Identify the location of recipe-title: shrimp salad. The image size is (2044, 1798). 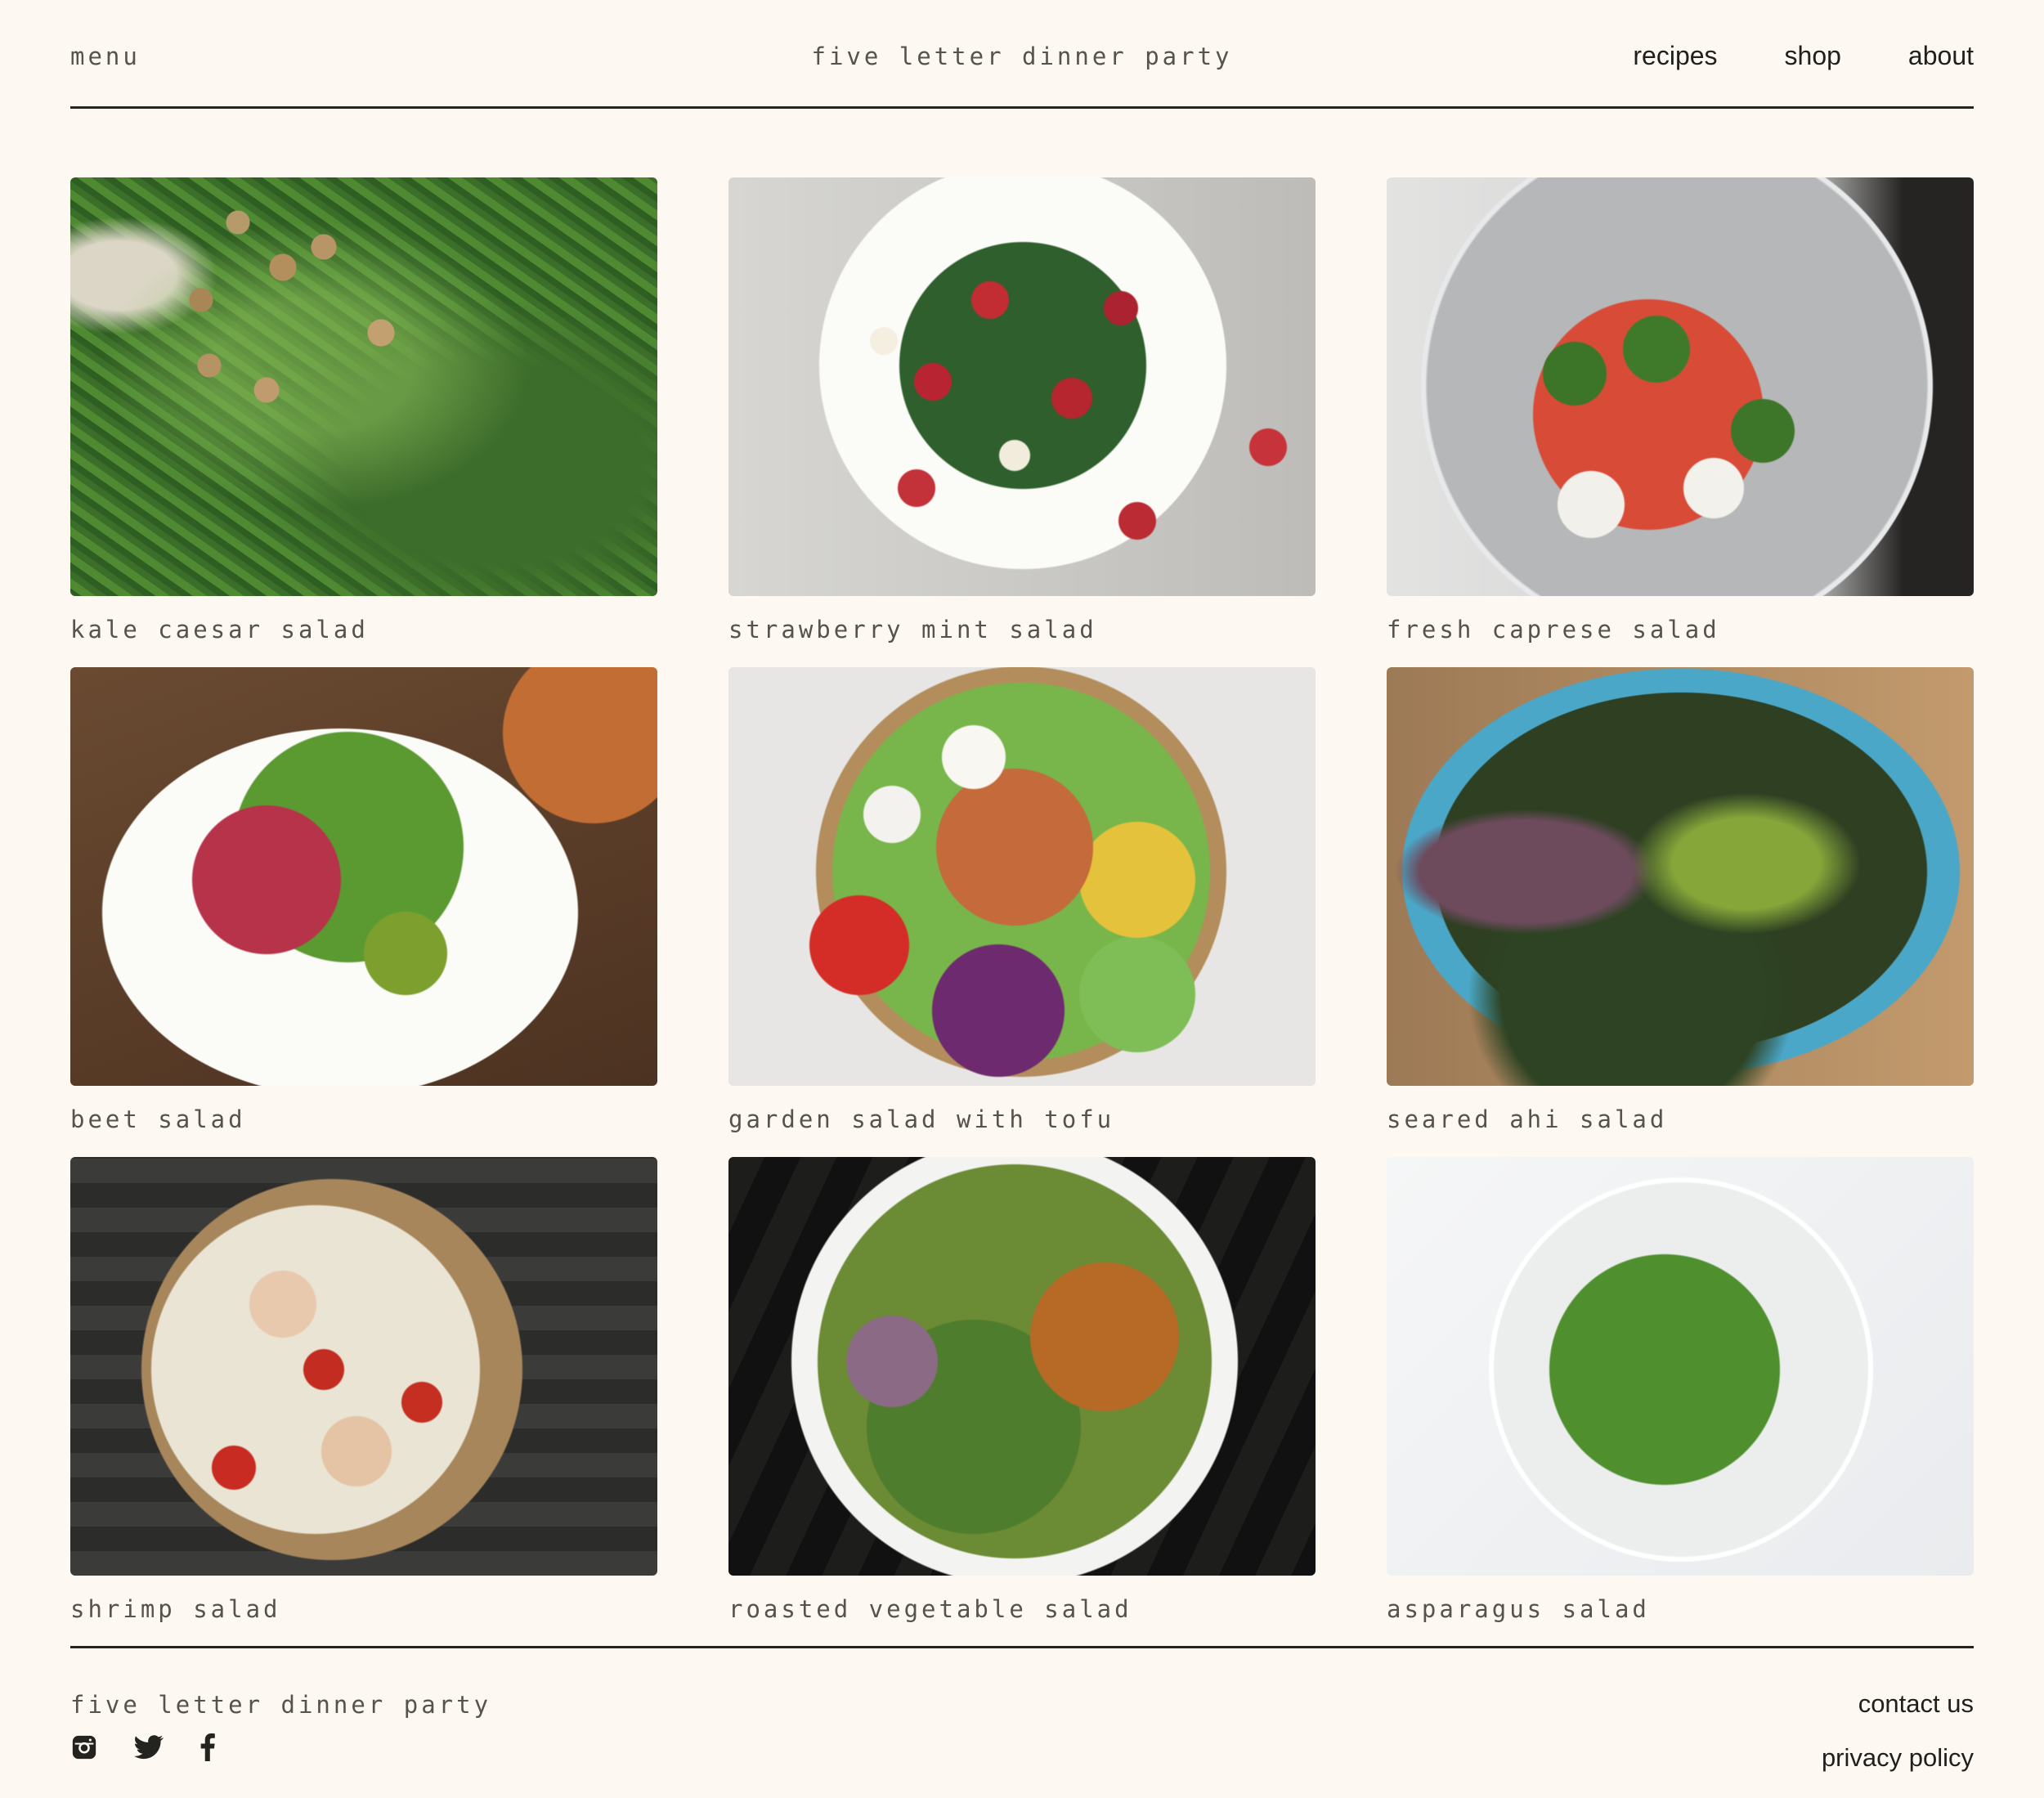
(364, 1609).